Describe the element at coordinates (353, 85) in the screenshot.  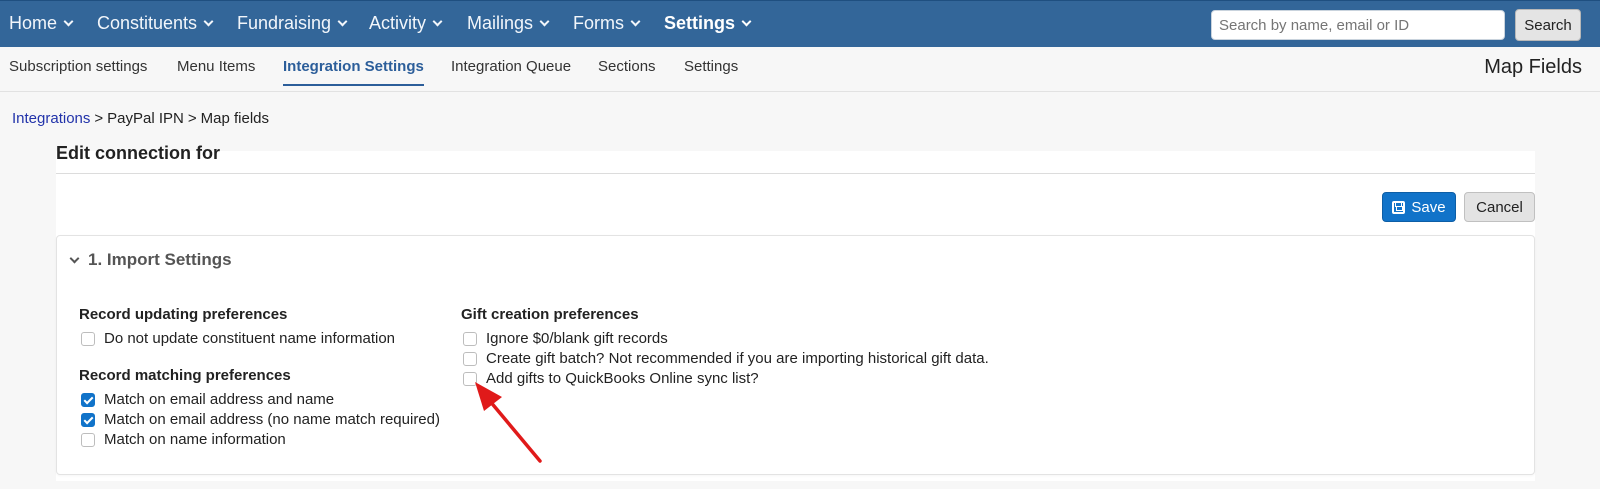
I see `active-tab-indicator` at that location.